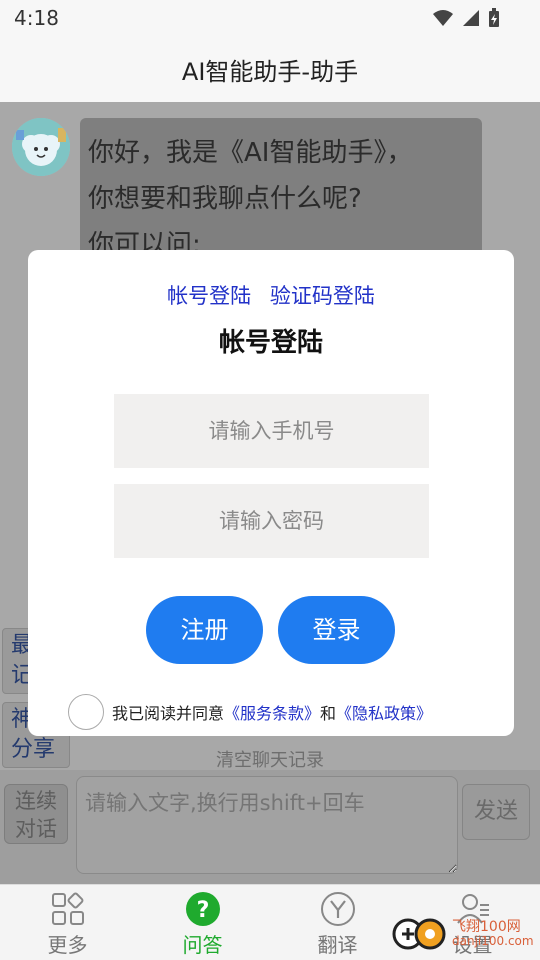  I want to click on login-tabs: 帐号登陆 验证码登陆, so click(271, 295).